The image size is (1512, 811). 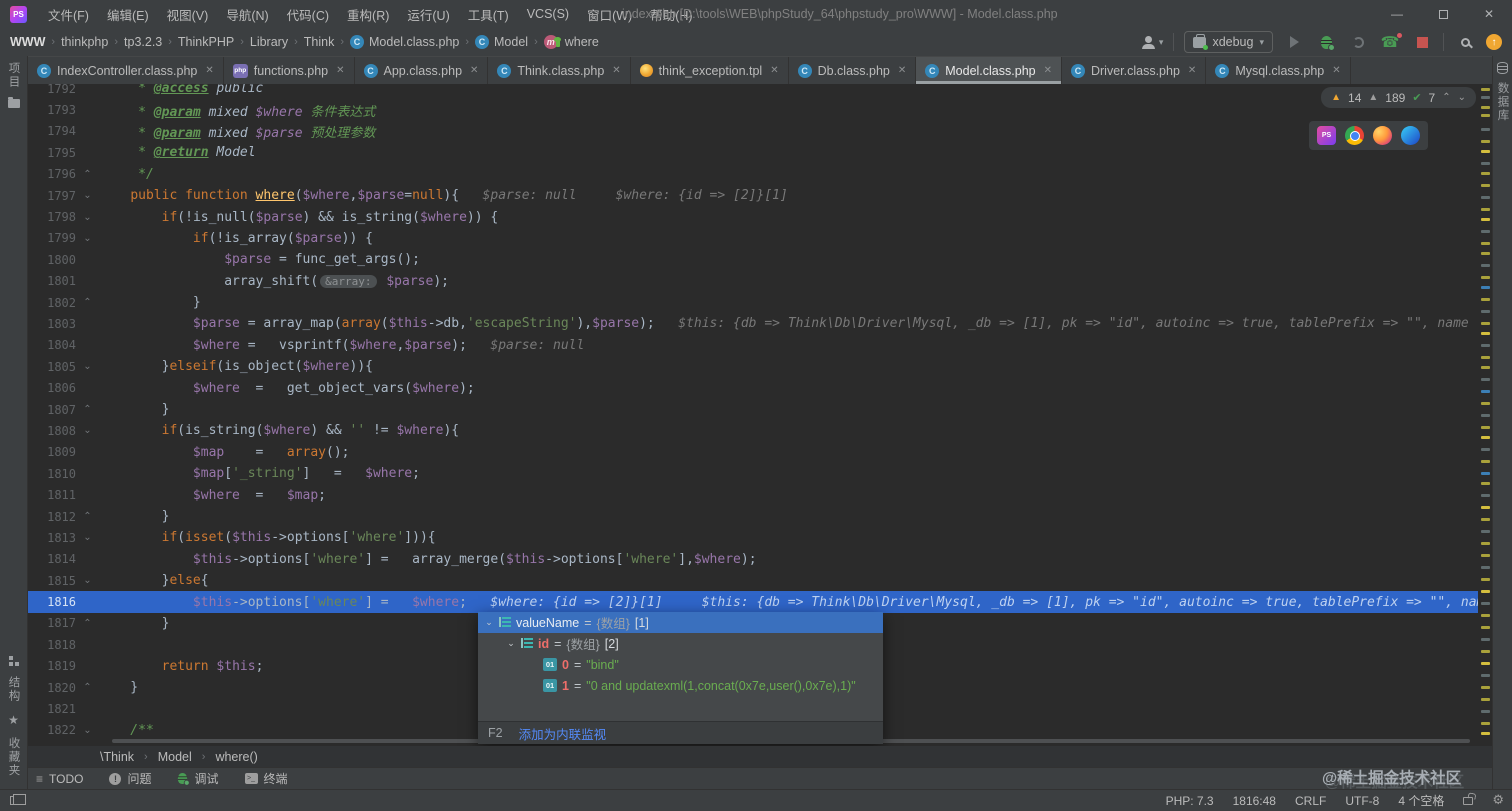 What do you see at coordinates (1190, 801) in the screenshot?
I see `status-item: PHP: 7.3` at bounding box center [1190, 801].